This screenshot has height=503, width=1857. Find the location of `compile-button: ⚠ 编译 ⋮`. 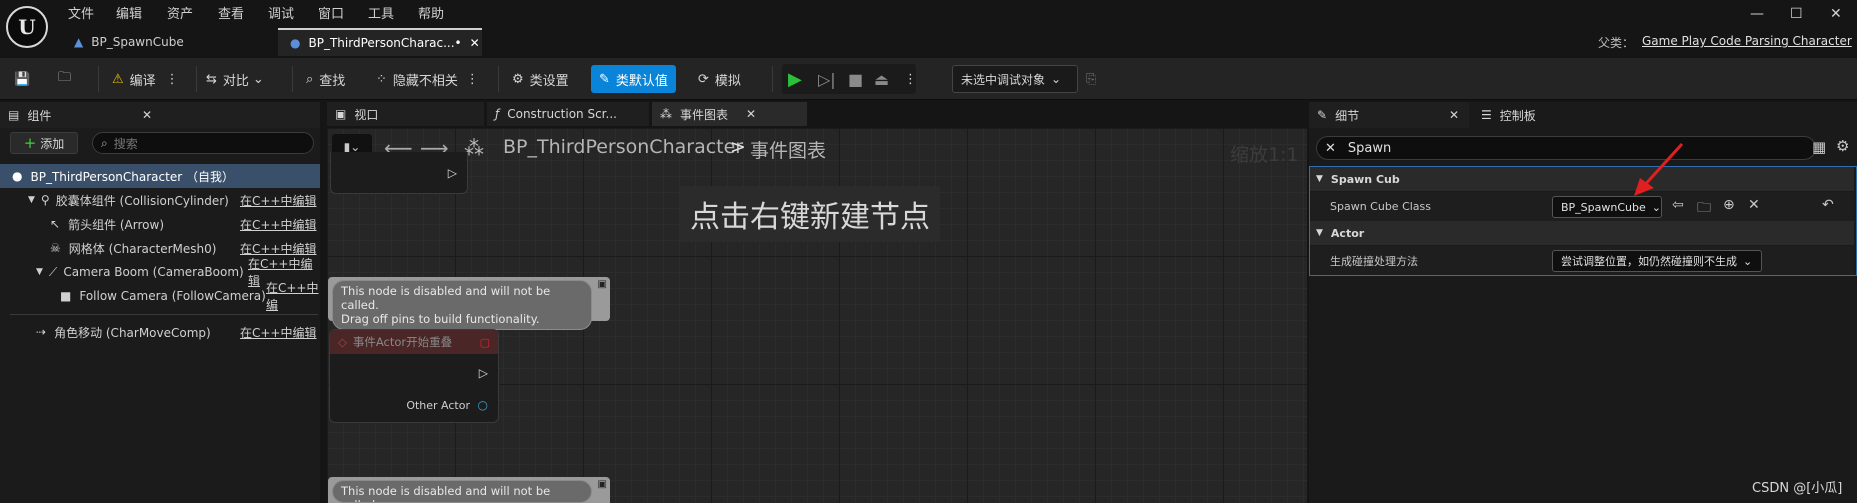

compile-button: ⚠ 编译 ⋮ is located at coordinates (145, 79).